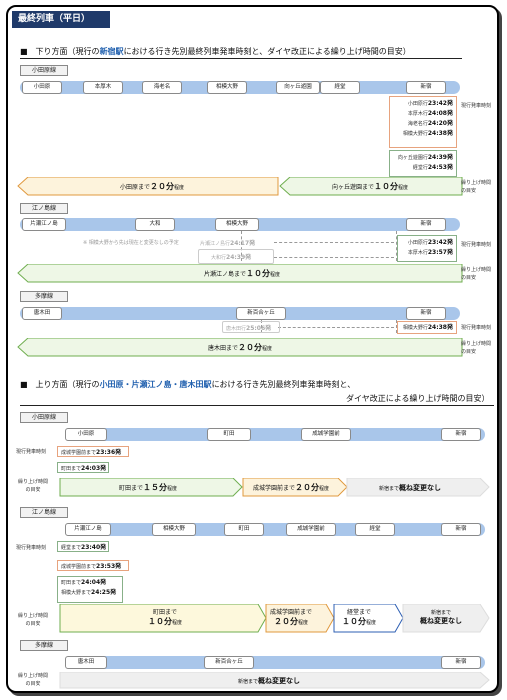  I want to click on section-label-tama: 多摩線, so click(44, 296).